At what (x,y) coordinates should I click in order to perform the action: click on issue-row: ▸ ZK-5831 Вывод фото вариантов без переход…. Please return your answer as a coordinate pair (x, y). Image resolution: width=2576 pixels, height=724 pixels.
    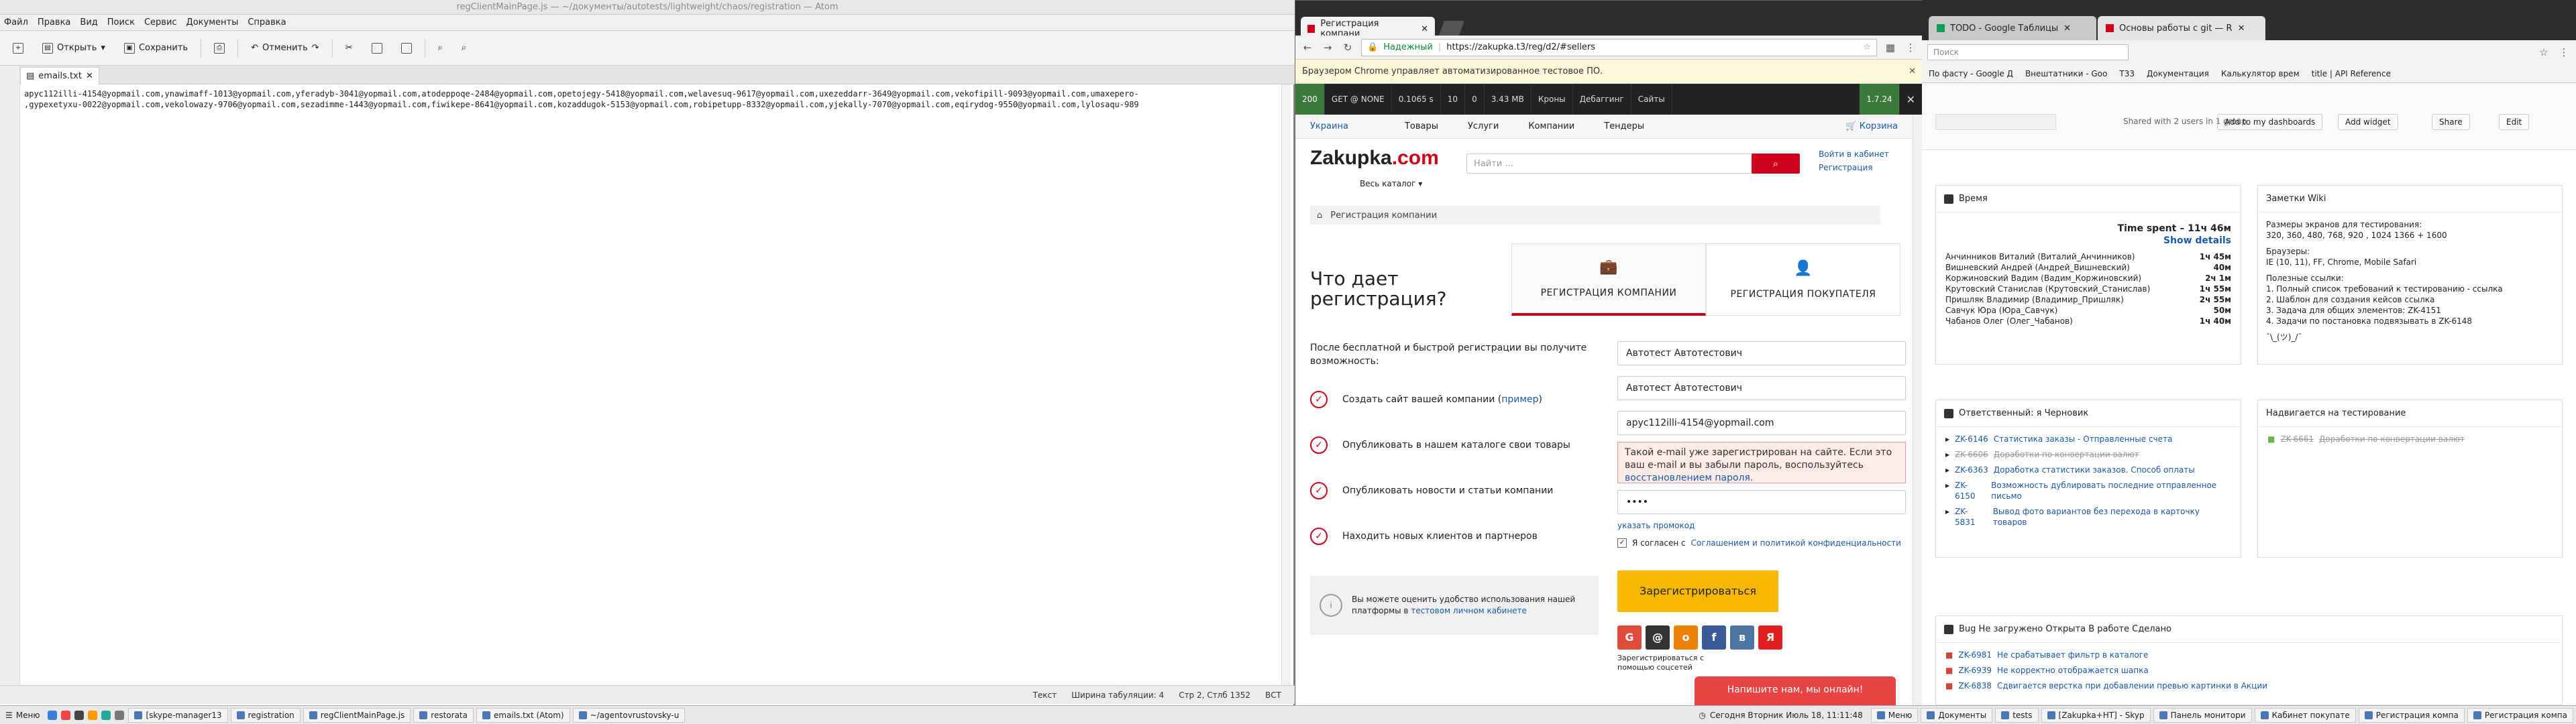
    Looking at the image, I should click on (2088, 517).